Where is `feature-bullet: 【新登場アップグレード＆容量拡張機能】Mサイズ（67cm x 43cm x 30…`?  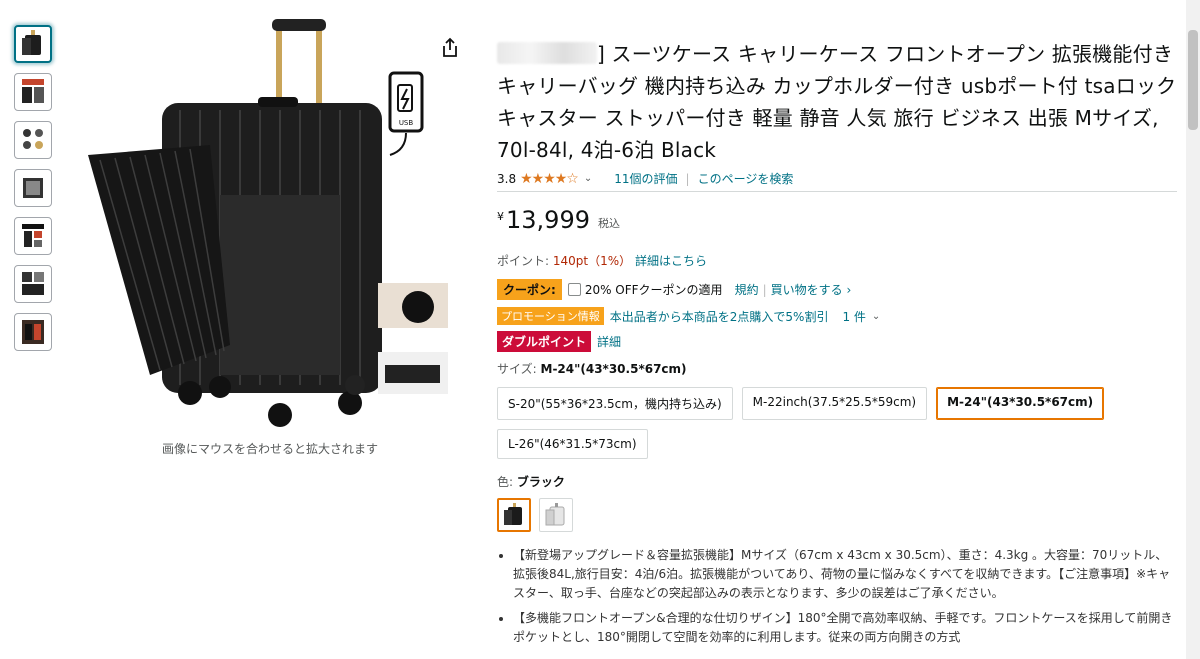 feature-bullet: 【新登場アップグレード＆容量拡張機能】Mサイズ（67cm x 43cm x 30… is located at coordinates (843, 574).